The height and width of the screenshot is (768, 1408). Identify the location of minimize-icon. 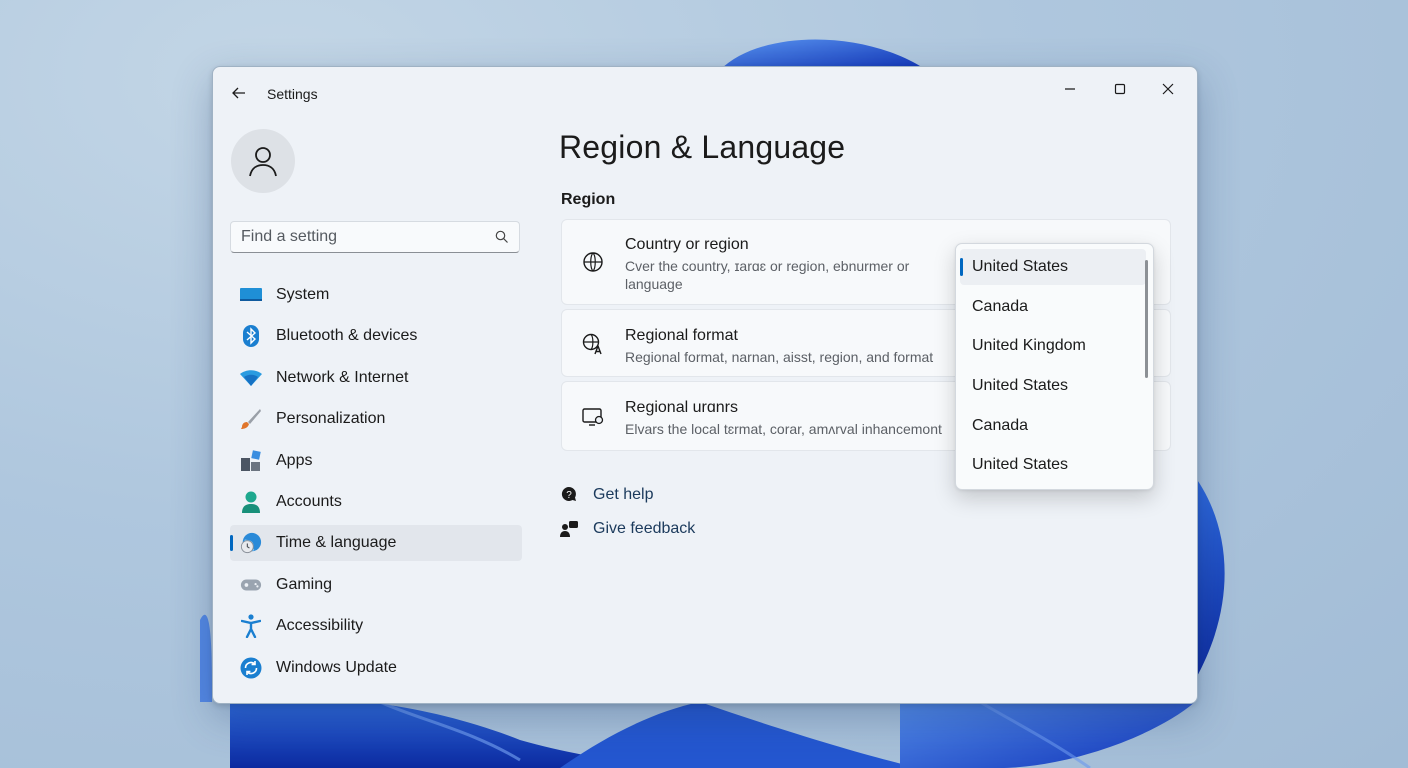
(1070, 89).